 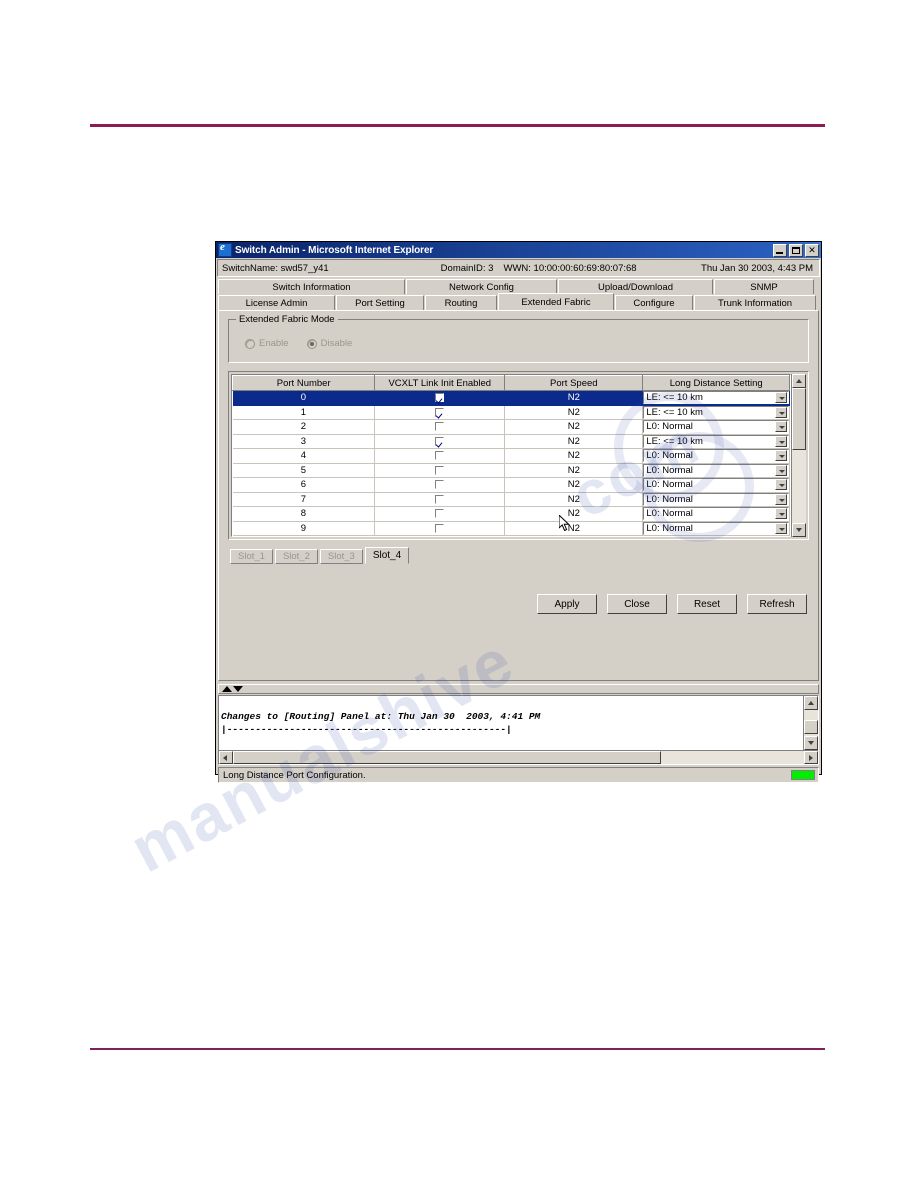 I want to click on splitter-up-icon, so click(x=227, y=689).